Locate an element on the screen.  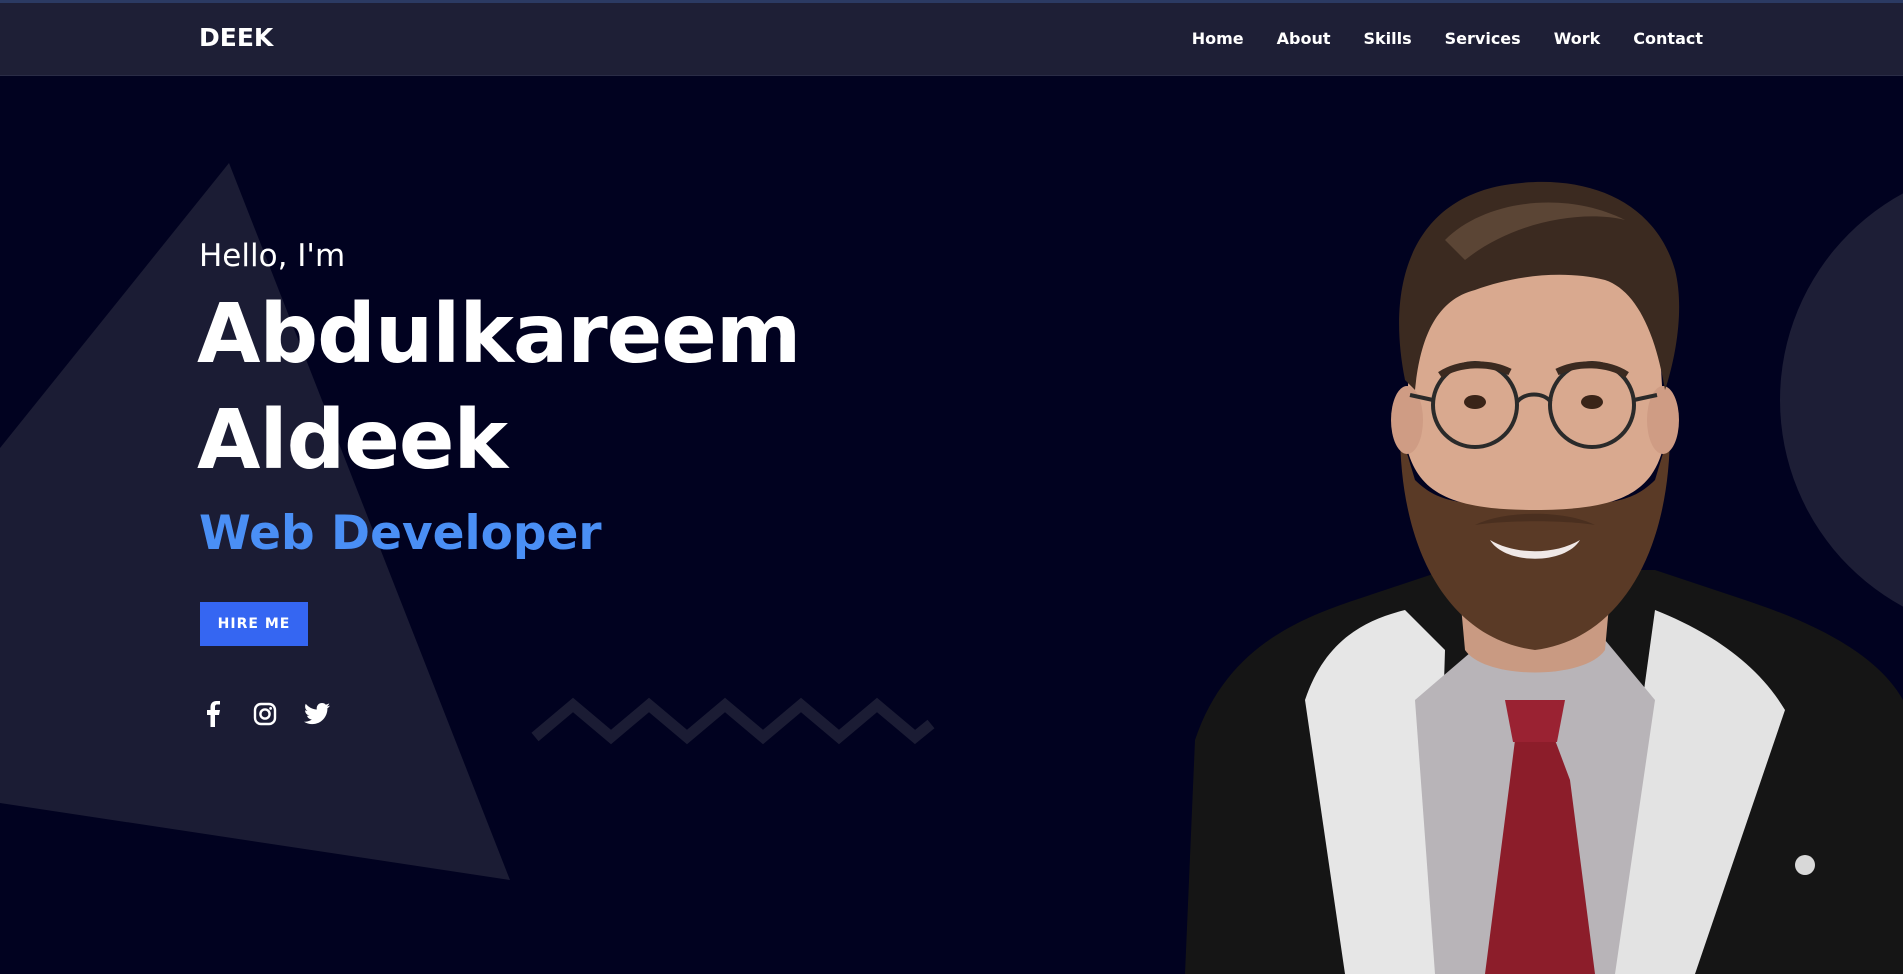
hero-name-last: Aldeek is located at coordinates (352, 440).